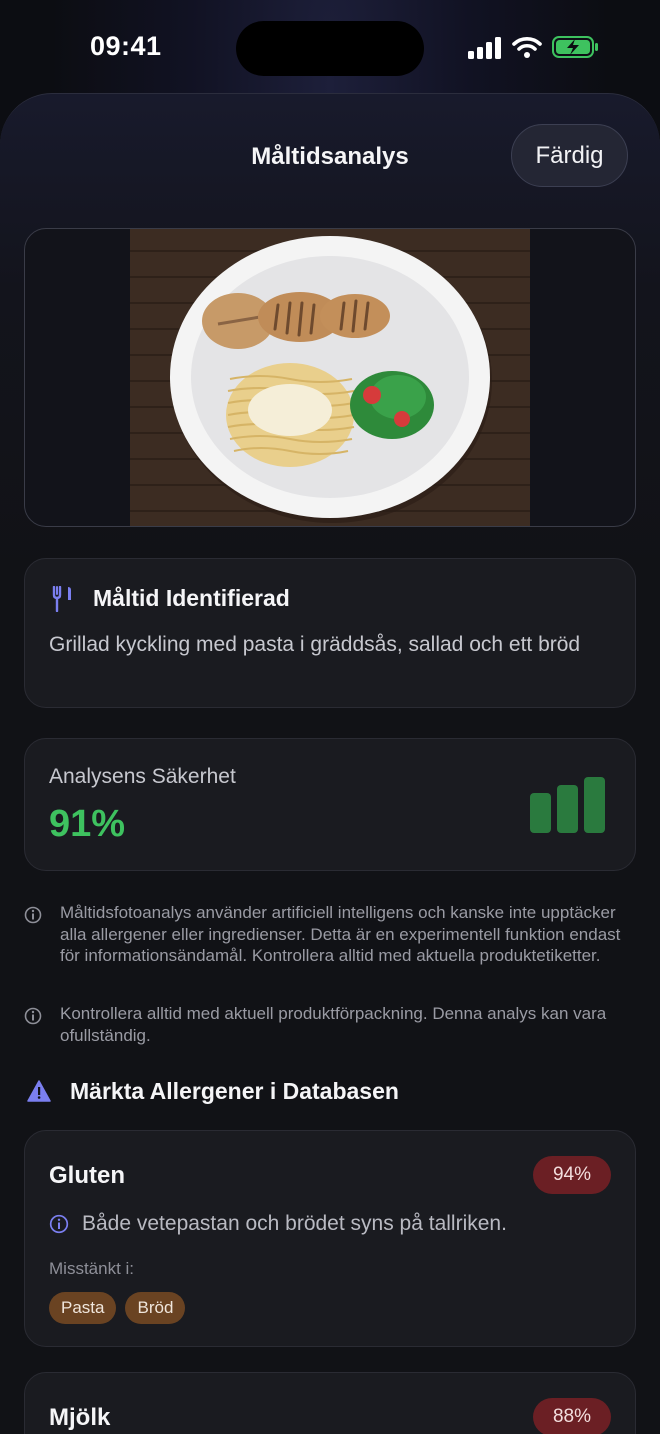 Image resolution: width=660 pixels, height=1434 pixels. Describe the element at coordinates (330, 804) in the screenshot. I see `confidence-card: Analysens Säkerhet 91%` at that location.